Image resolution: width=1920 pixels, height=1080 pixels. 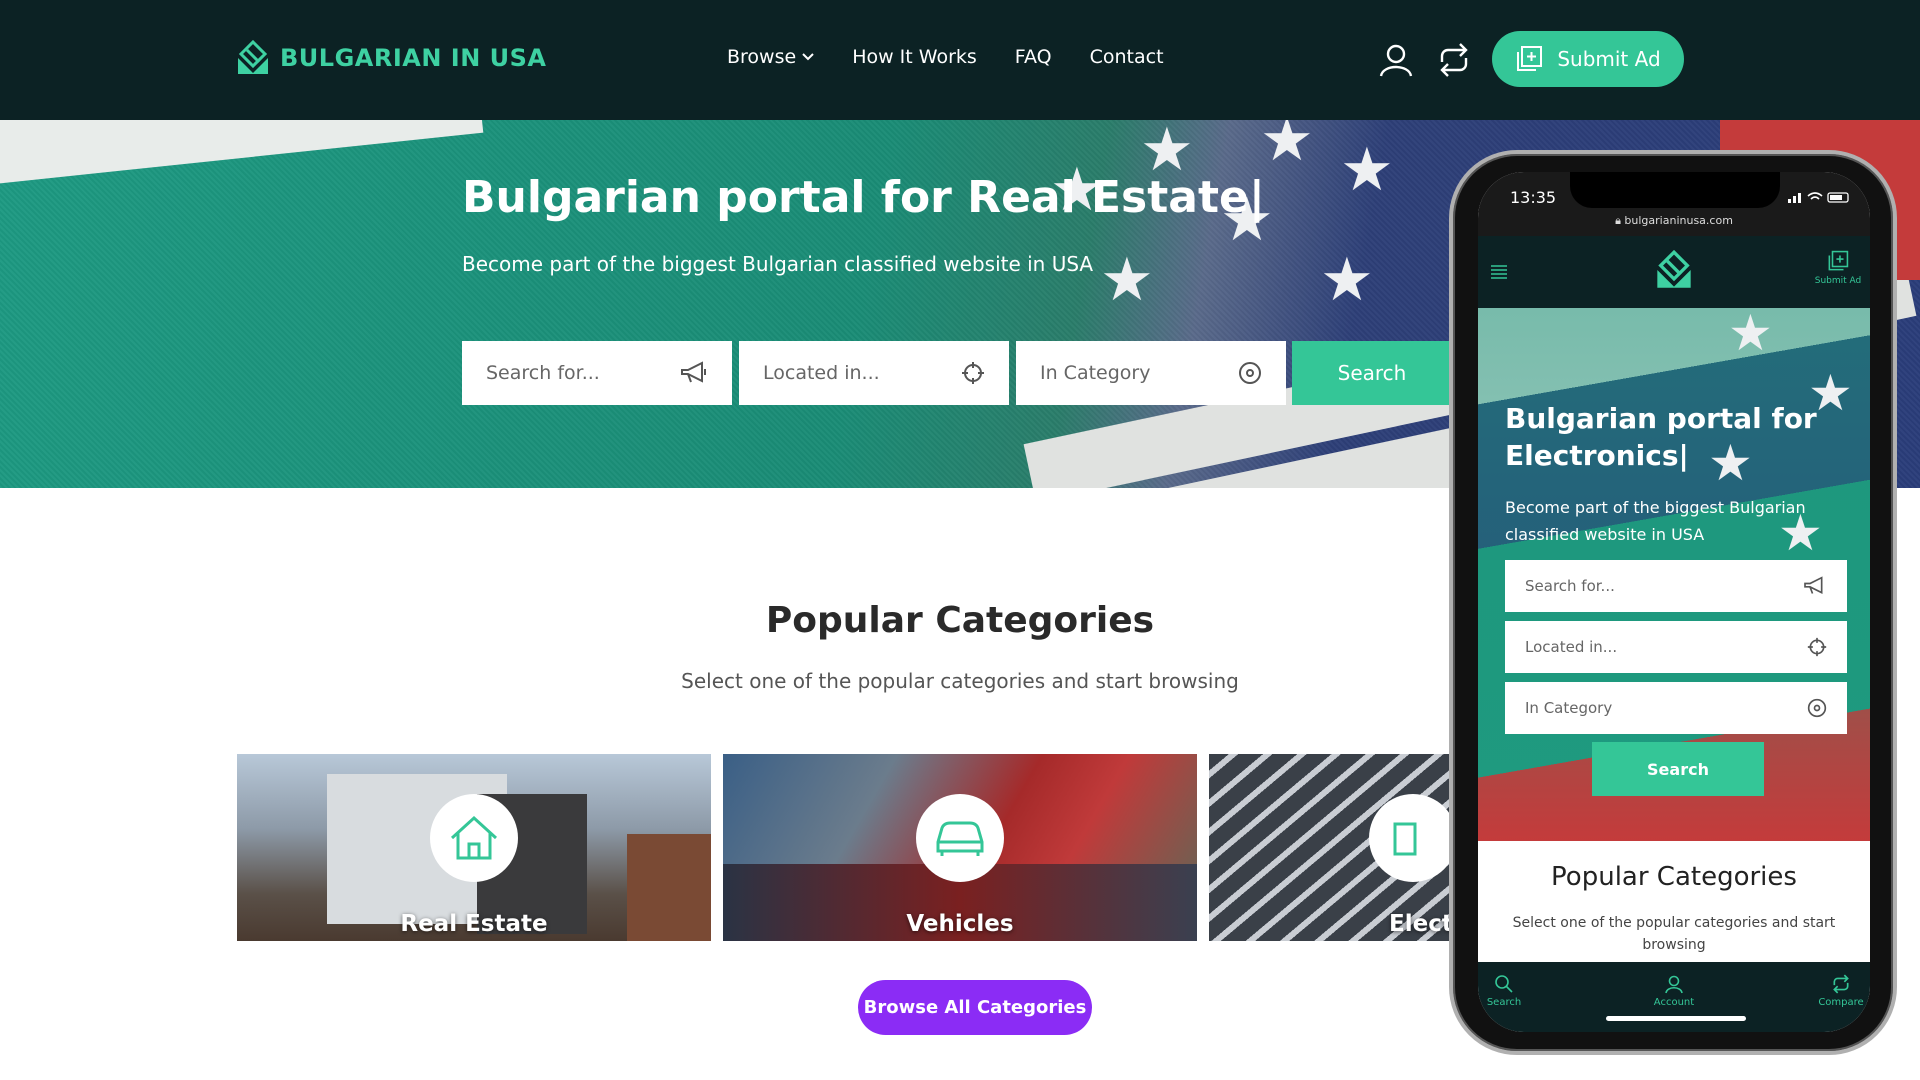 I want to click on phone-bottom-tabbar: Search Account Compare, so click(x=1674, y=997).